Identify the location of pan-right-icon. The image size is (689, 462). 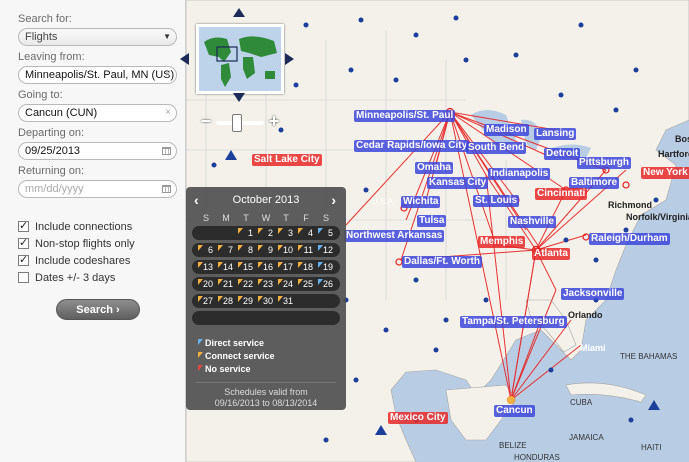
(289, 59).